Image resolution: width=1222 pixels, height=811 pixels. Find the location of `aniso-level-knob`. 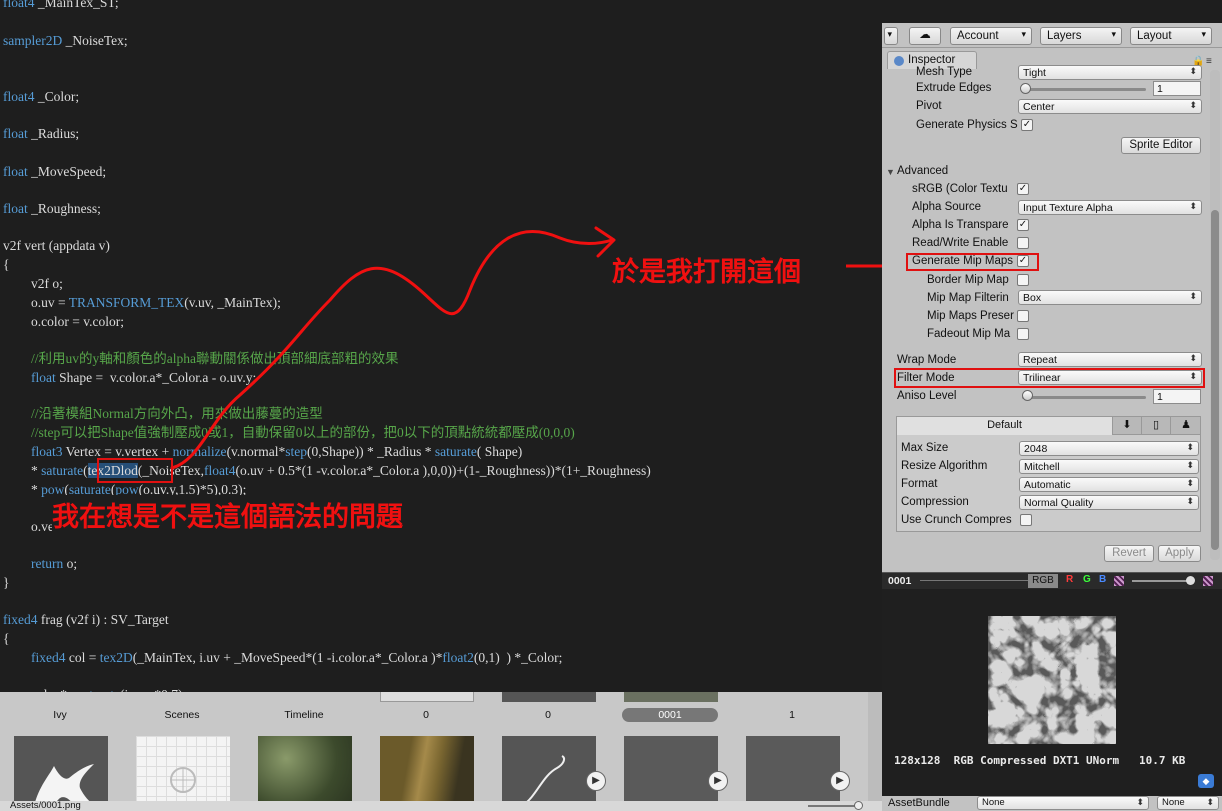

aniso-level-knob is located at coordinates (1027, 395).